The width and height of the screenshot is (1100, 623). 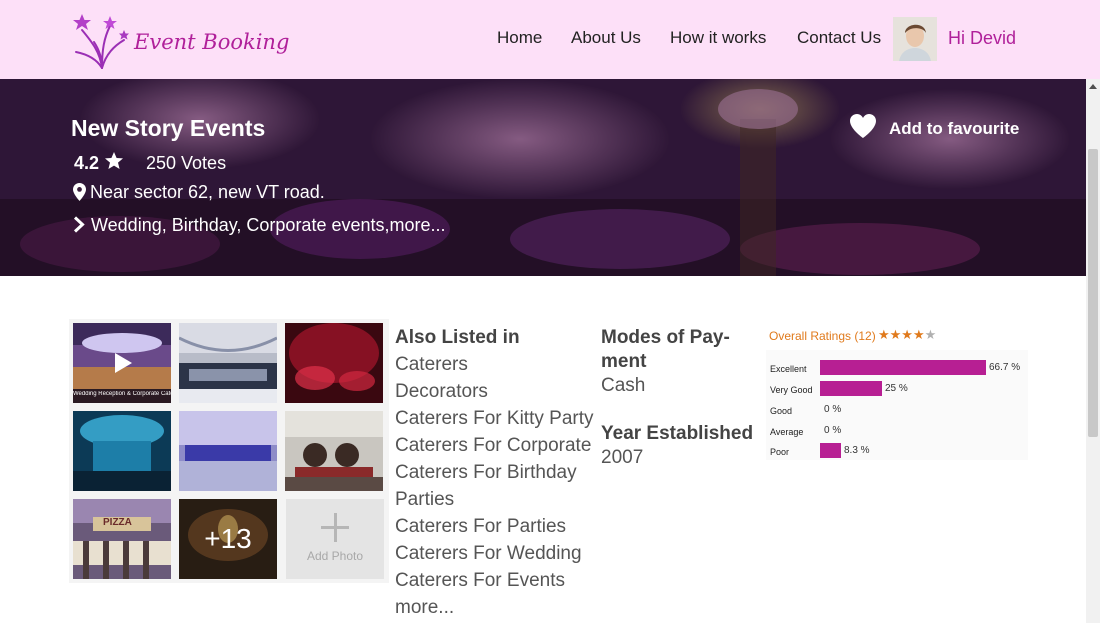 I want to click on also-listed-title: Also Listed in, so click(x=457, y=337).